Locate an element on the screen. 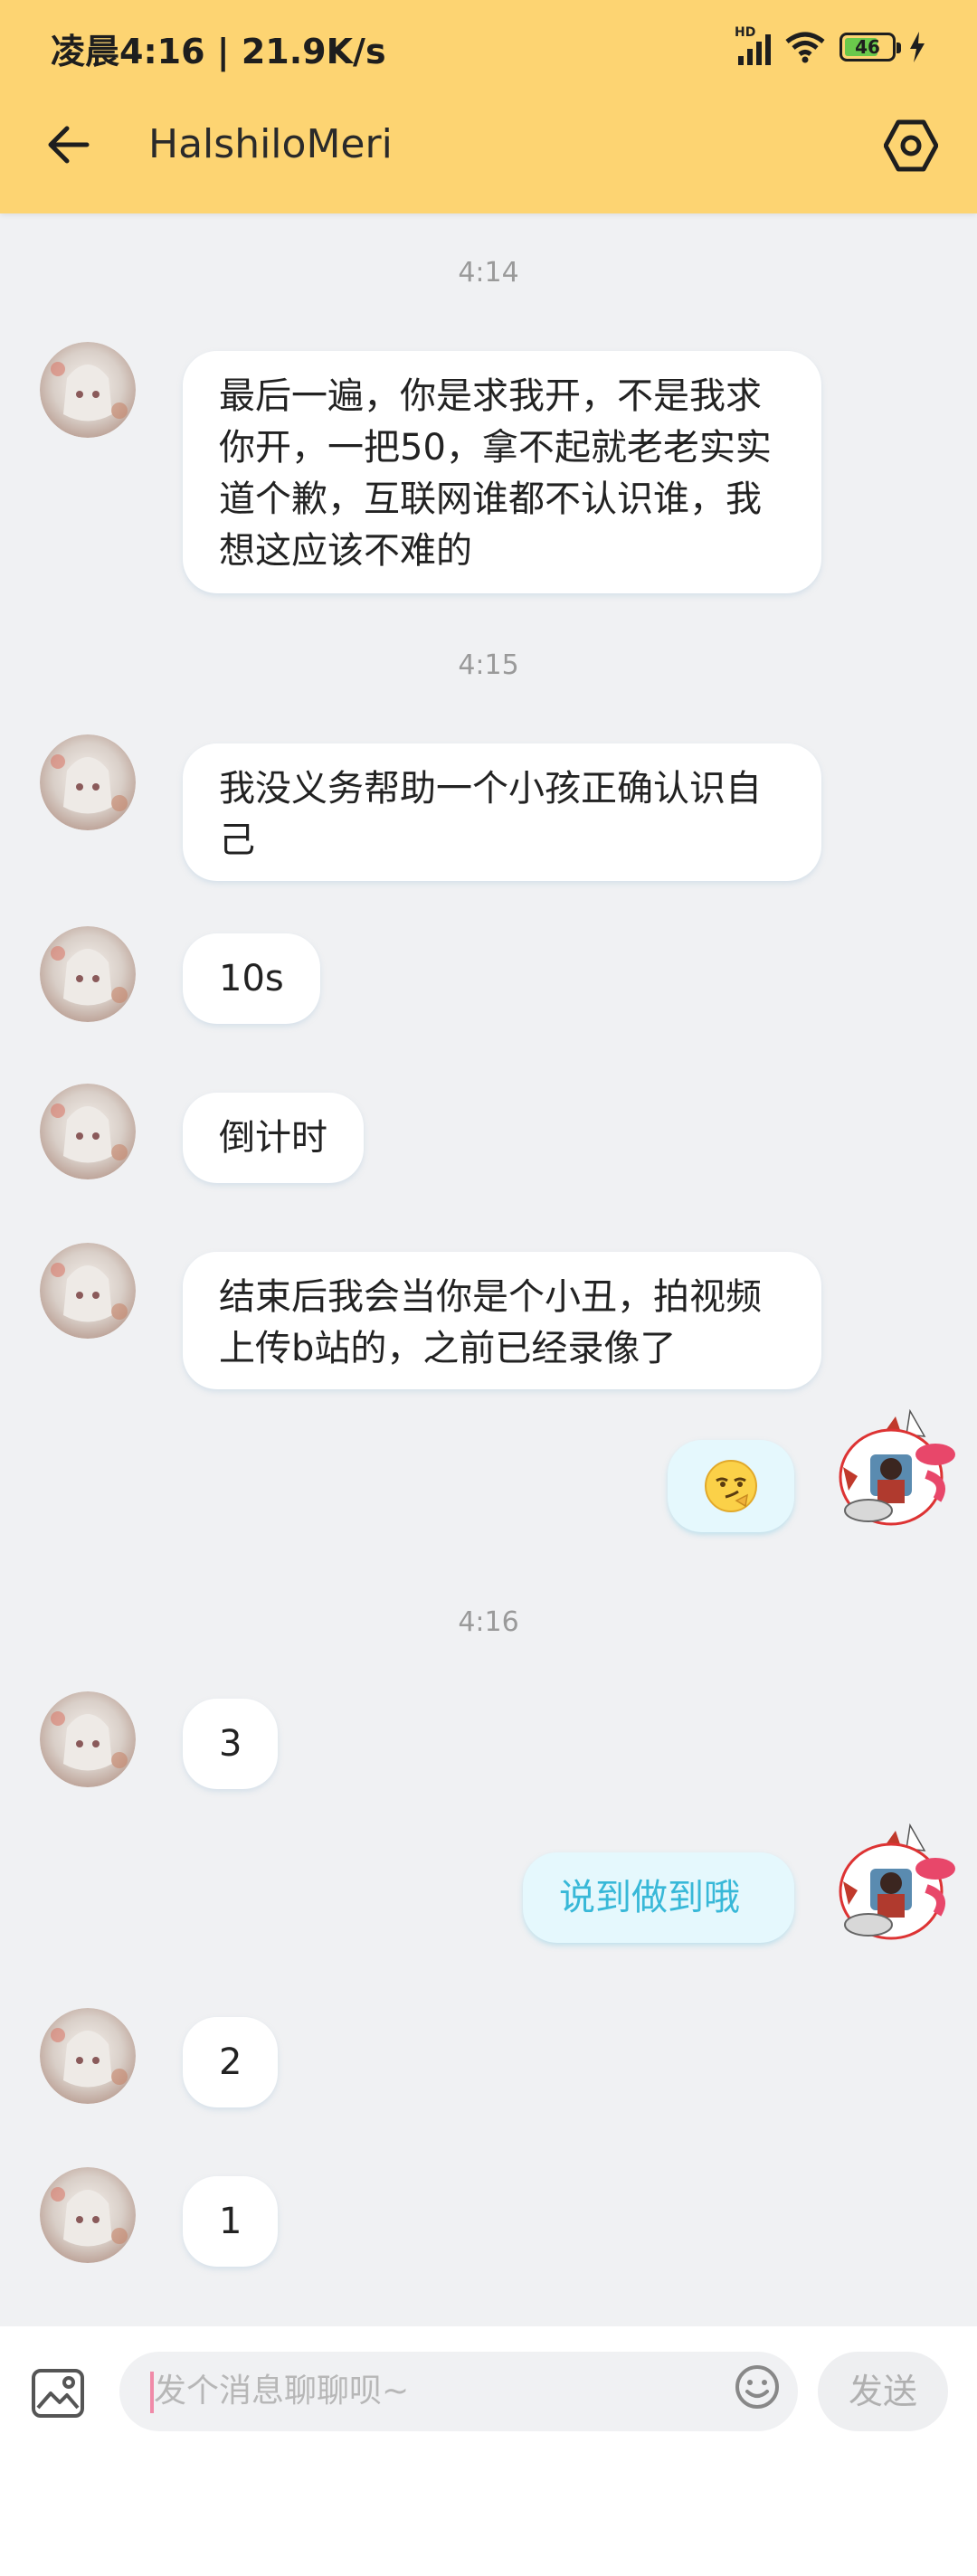  timestamp: 4:15 is located at coordinates (488, 665).